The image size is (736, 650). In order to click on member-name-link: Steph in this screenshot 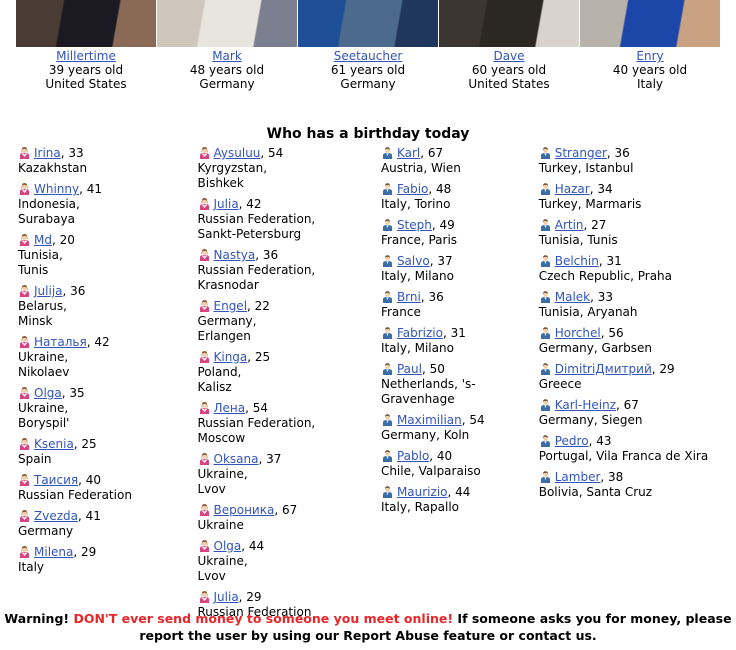, I will do `click(414, 225)`.